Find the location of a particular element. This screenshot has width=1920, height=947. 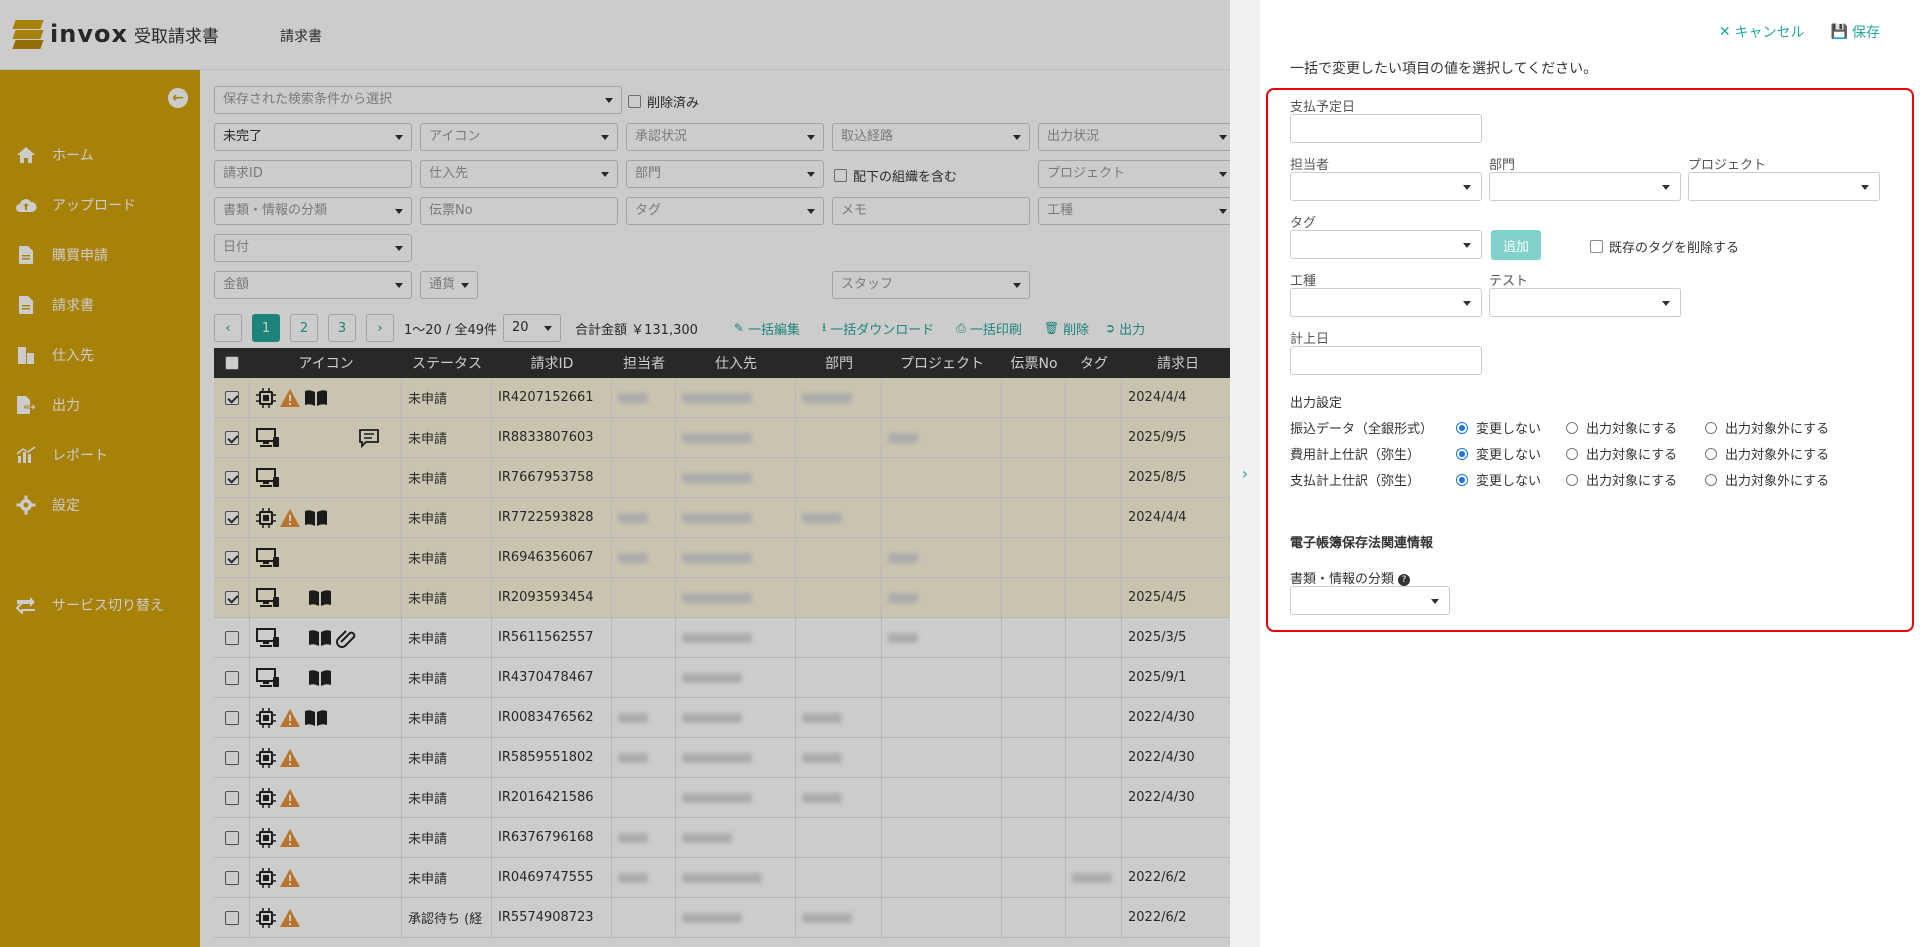

panel-actions: ✕ キャンセル 💾 保存 is located at coordinates (1799, 32).